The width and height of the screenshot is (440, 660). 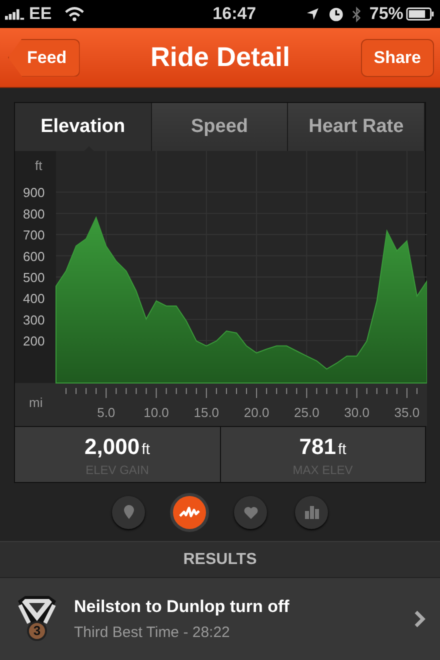 I want to click on share-button: Share, so click(x=397, y=57).